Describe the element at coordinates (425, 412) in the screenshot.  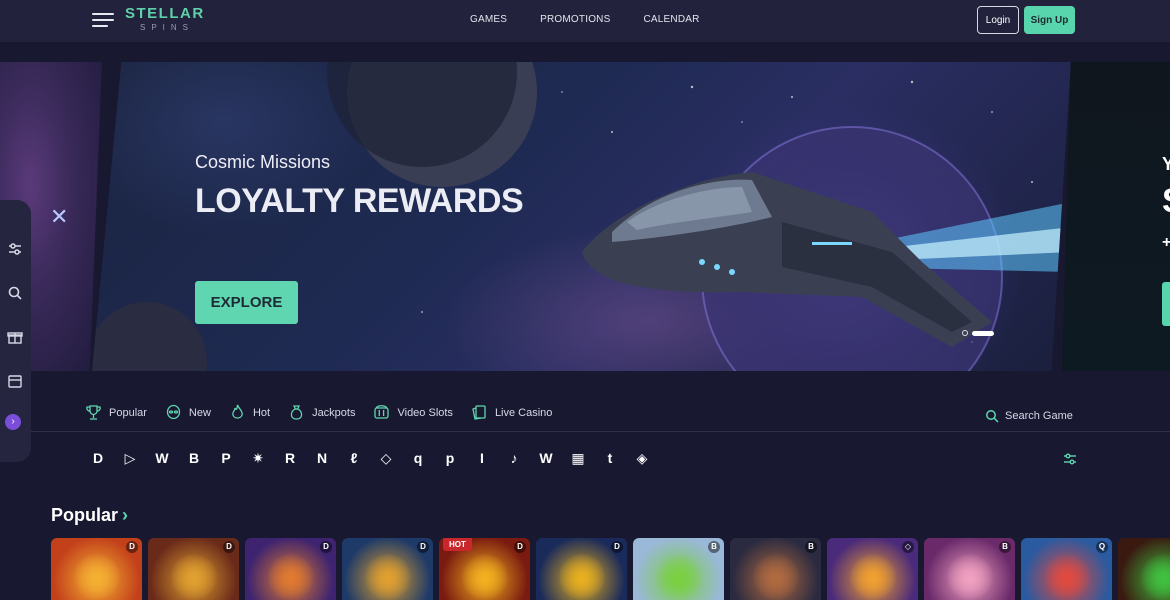
I see `tab-video-slots-label: Video Slots` at that location.